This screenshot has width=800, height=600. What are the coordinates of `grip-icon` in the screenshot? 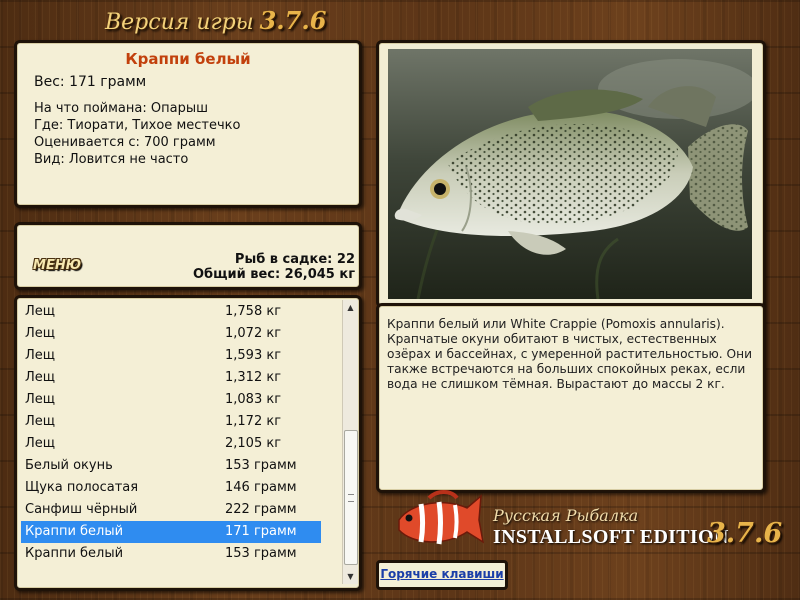 It's located at (351, 498).